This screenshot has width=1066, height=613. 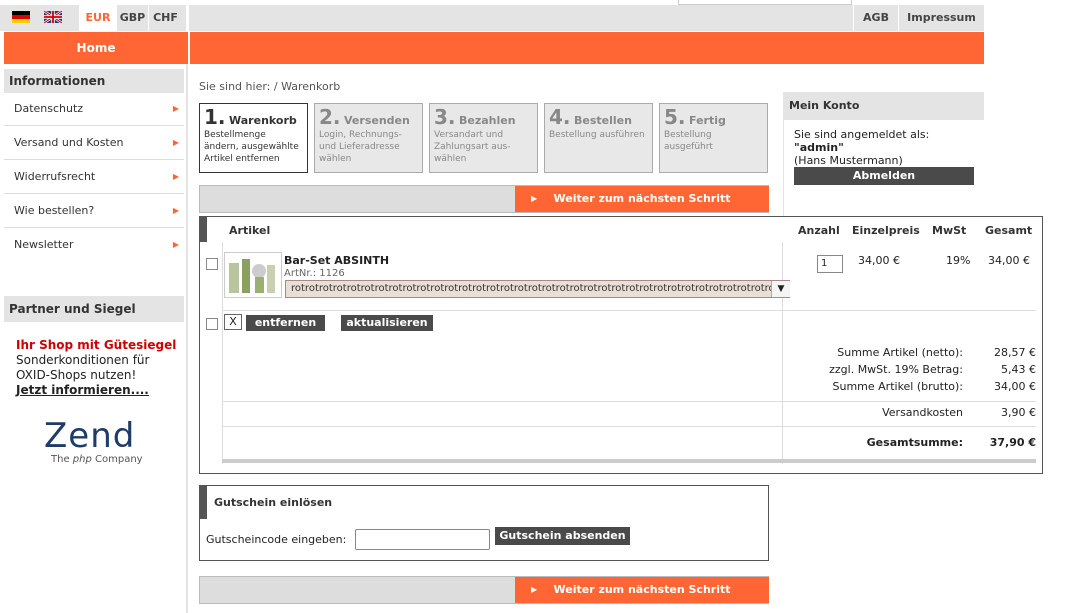 I want to click on sidebar-item-newsletter: Newsletter ▶, so click(x=94, y=245).